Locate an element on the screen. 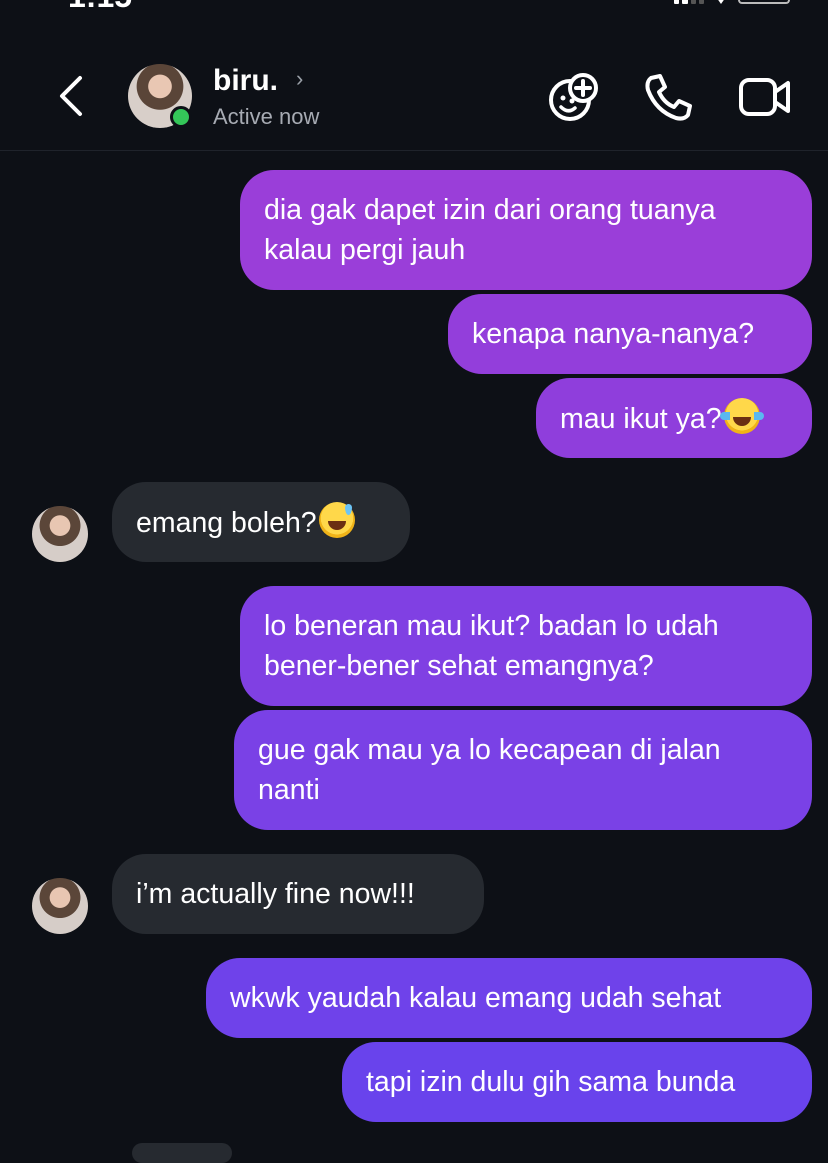 This screenshot has width=828, height=1163. message-line: emang boleh? is located at coordinates (226, 523).